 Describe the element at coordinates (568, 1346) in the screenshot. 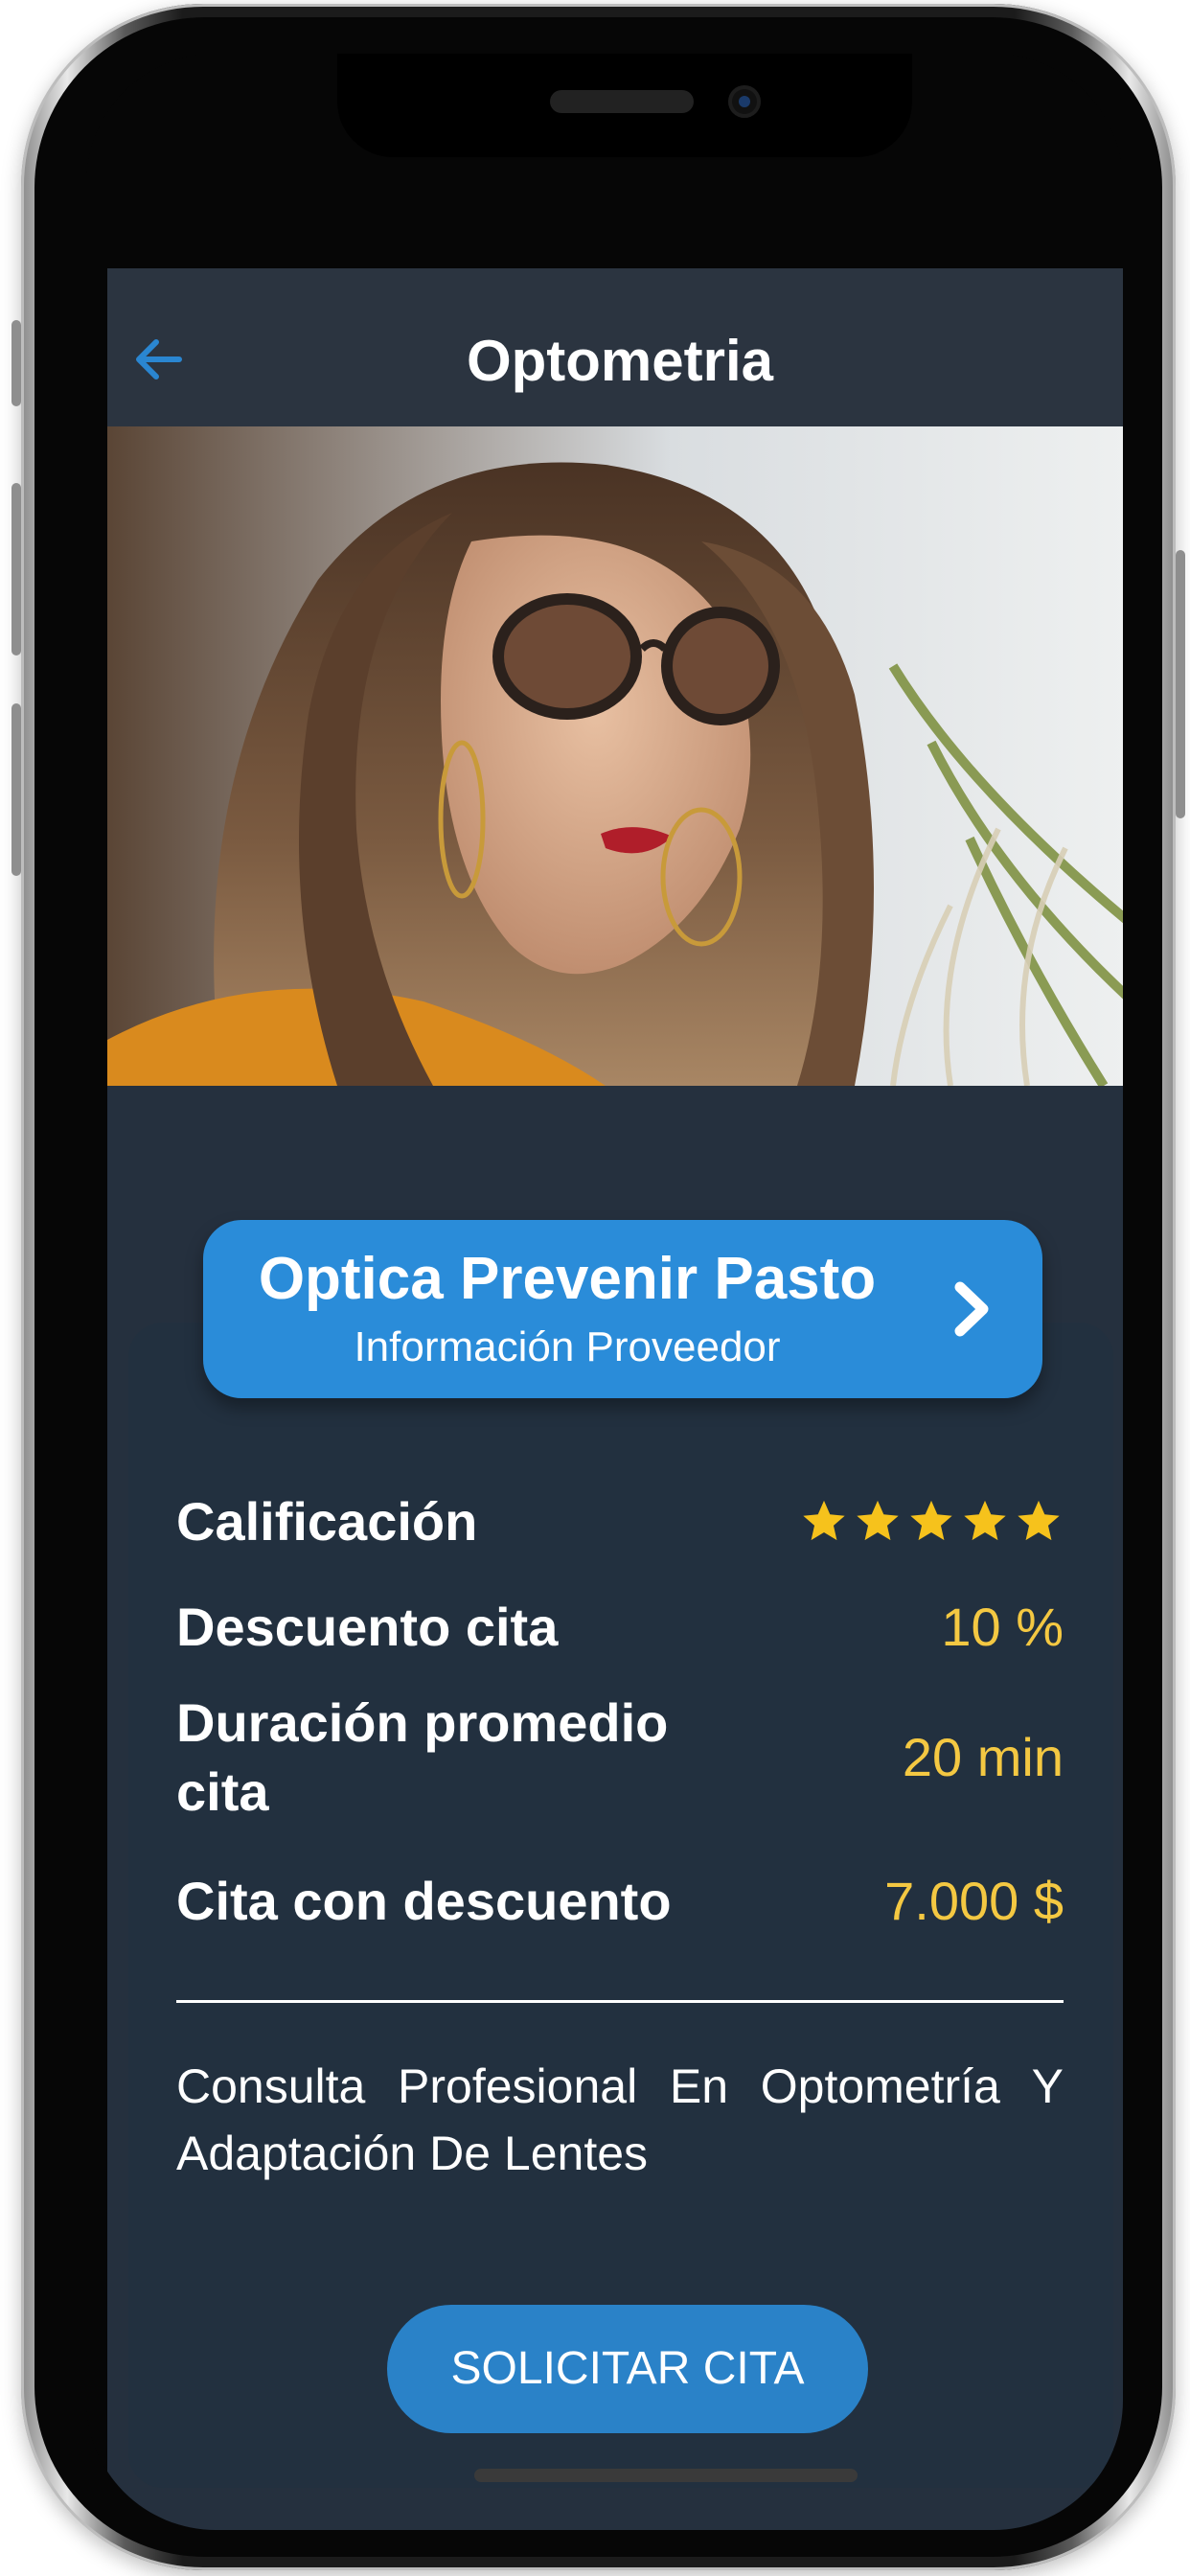

I see `provider-subtitle: Información Proveedor` at that location.